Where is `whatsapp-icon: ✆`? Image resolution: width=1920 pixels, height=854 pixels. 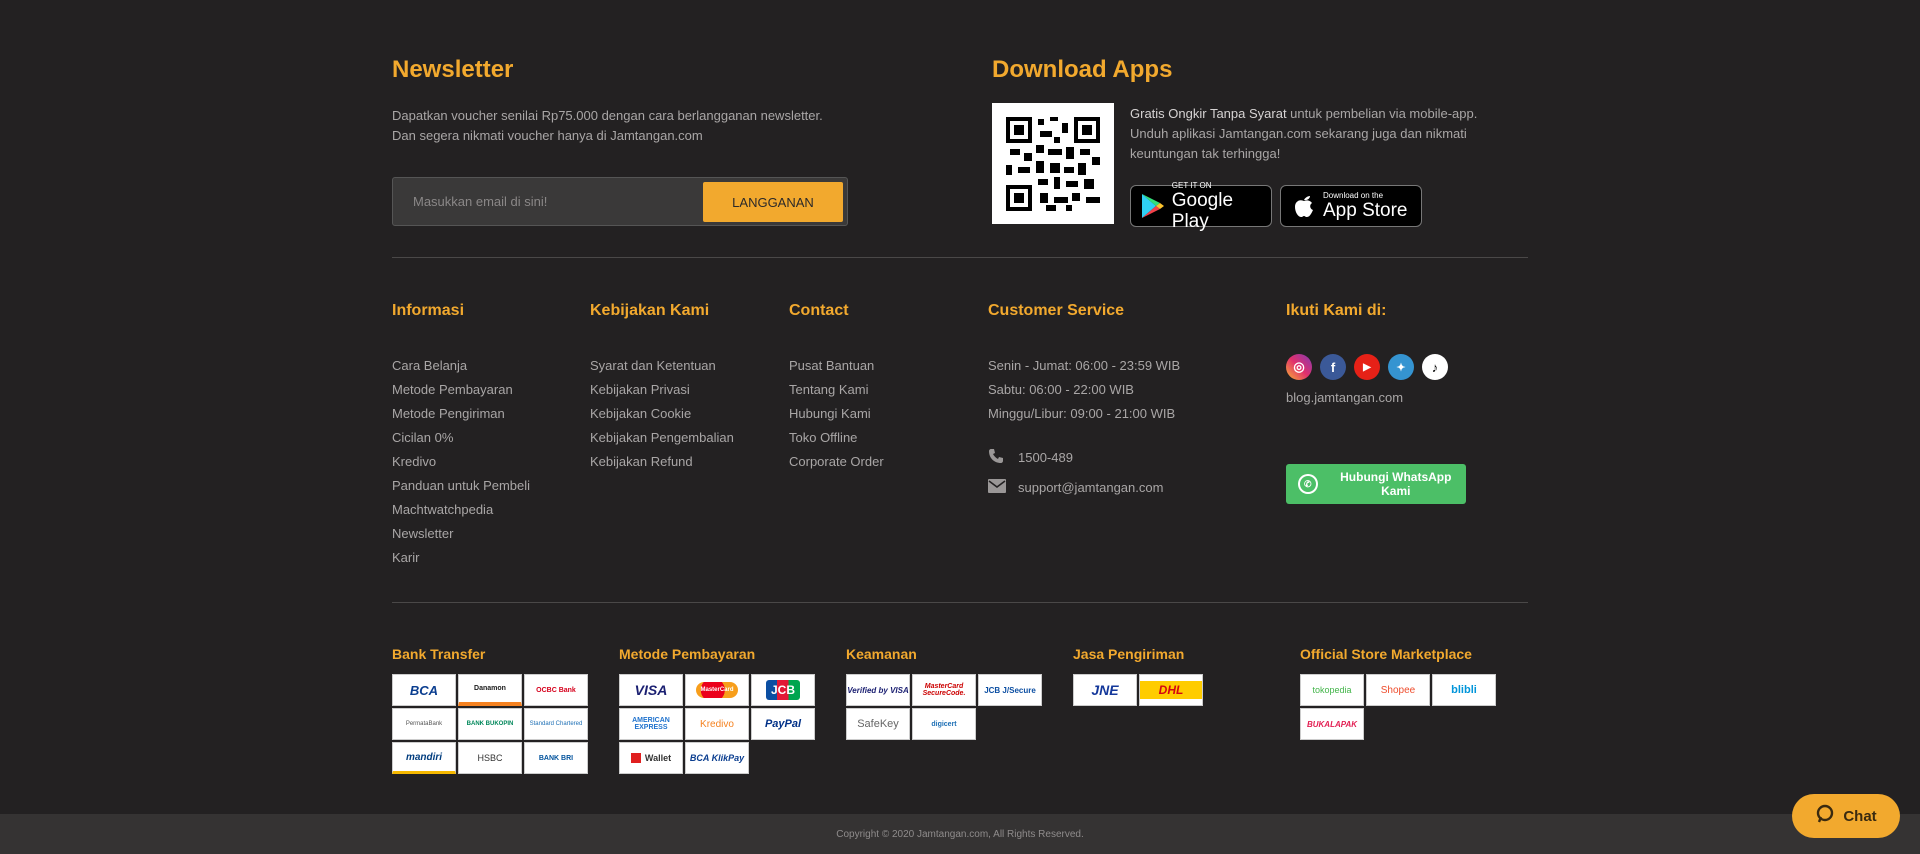 whatsapp-icon: ✆ is located at coordinates (1308, 484).